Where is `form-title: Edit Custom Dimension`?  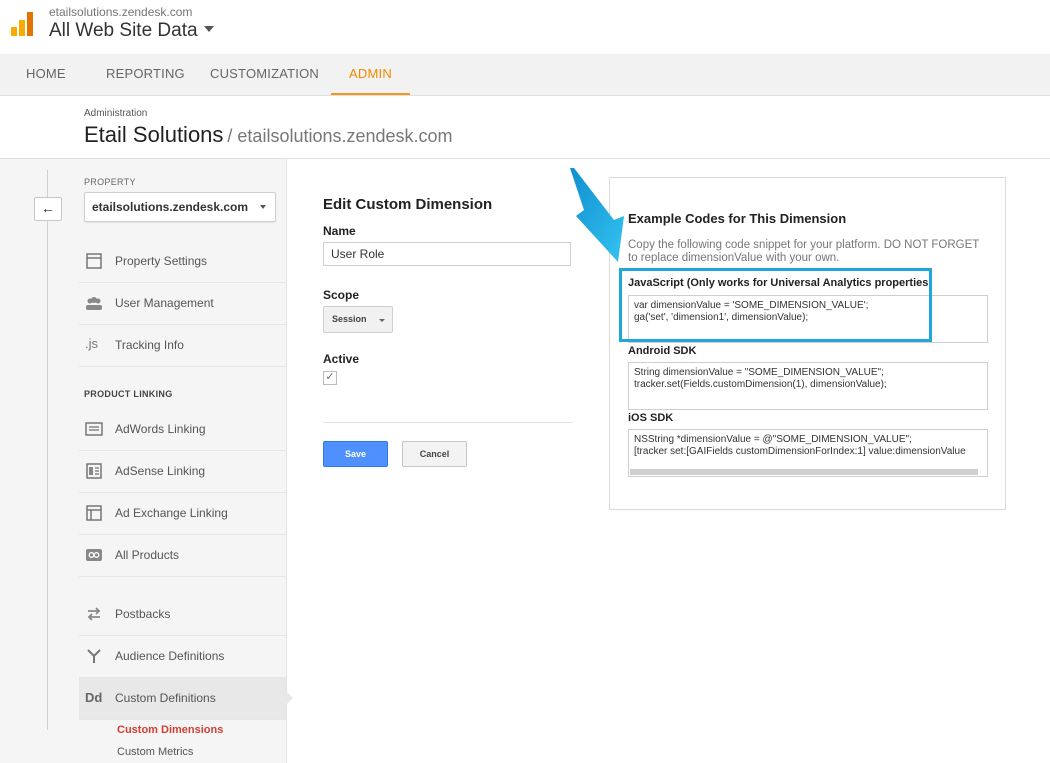
form-title: Edit Custom Dimension is located at coordinates (408, 204).